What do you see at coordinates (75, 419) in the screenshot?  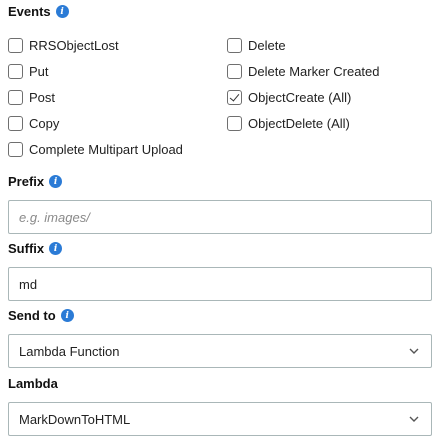 I see `lambda-value: MarkDownToHTML` at bounding box center [75, 419].